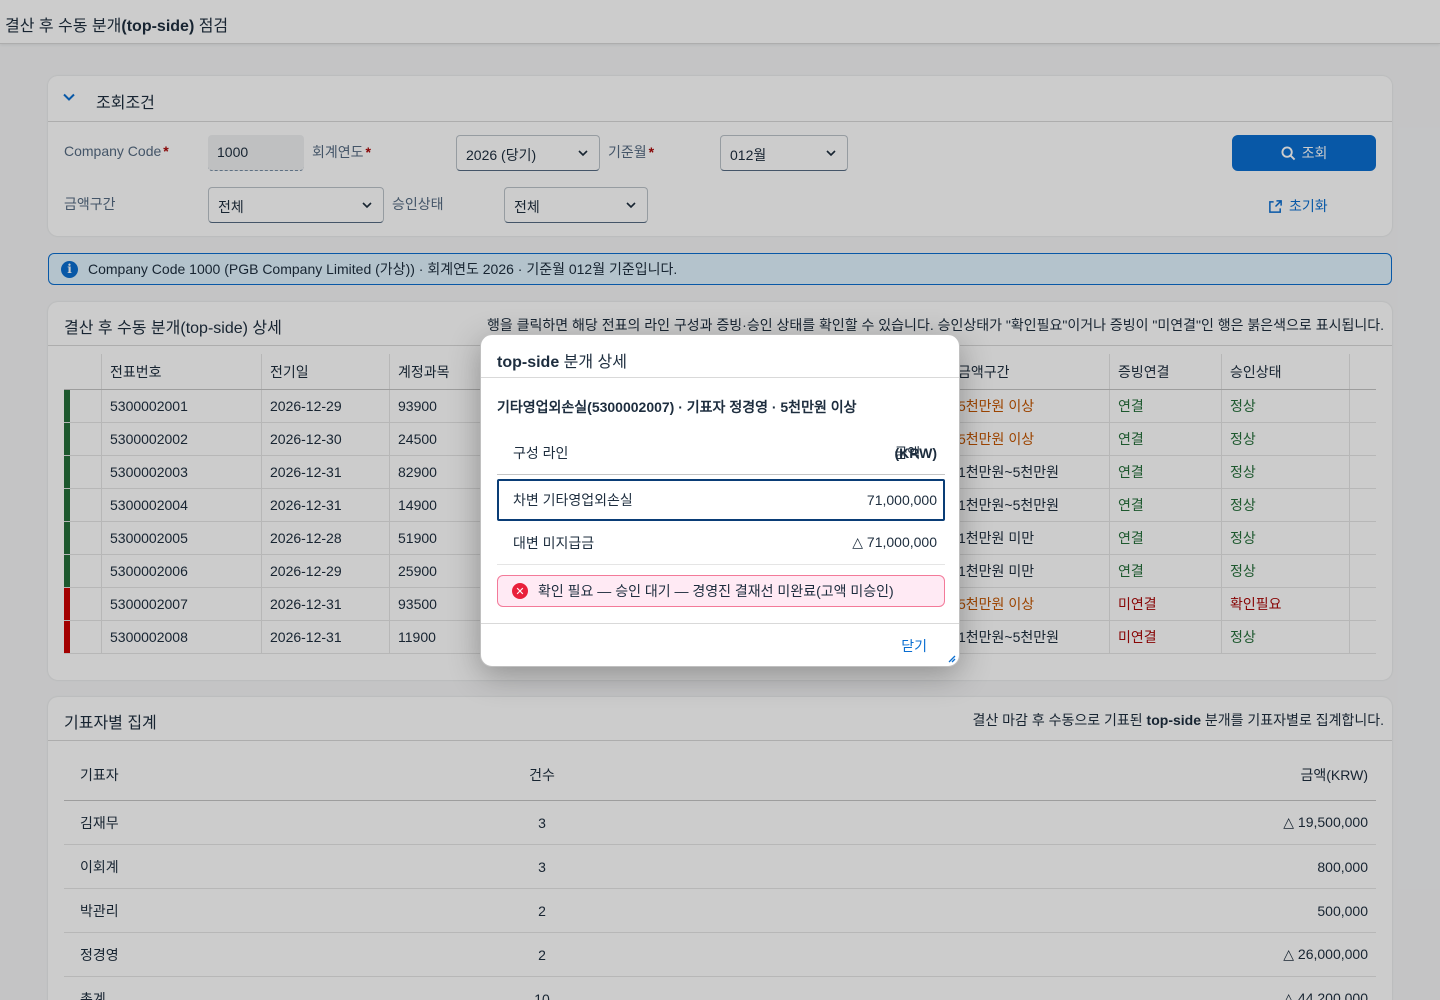 The width and height of the screenshot is (1440, 1000). Describe the element at coordinates (541, 452) in the screenshot. I see `column-header-line: 구성 라인` at that location.